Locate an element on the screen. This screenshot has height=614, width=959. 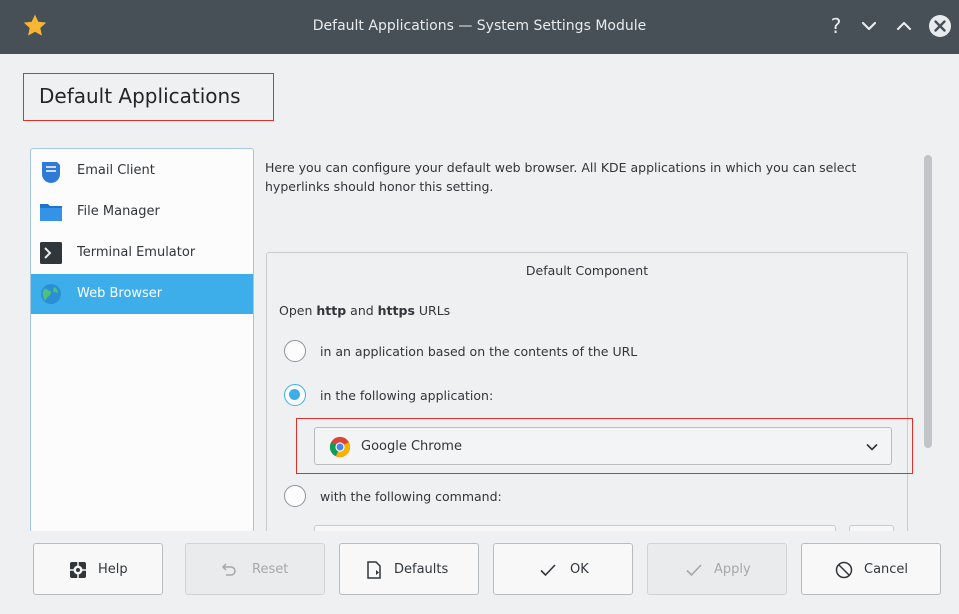
page-title: Default Applications is located at coordinates (140, 96).